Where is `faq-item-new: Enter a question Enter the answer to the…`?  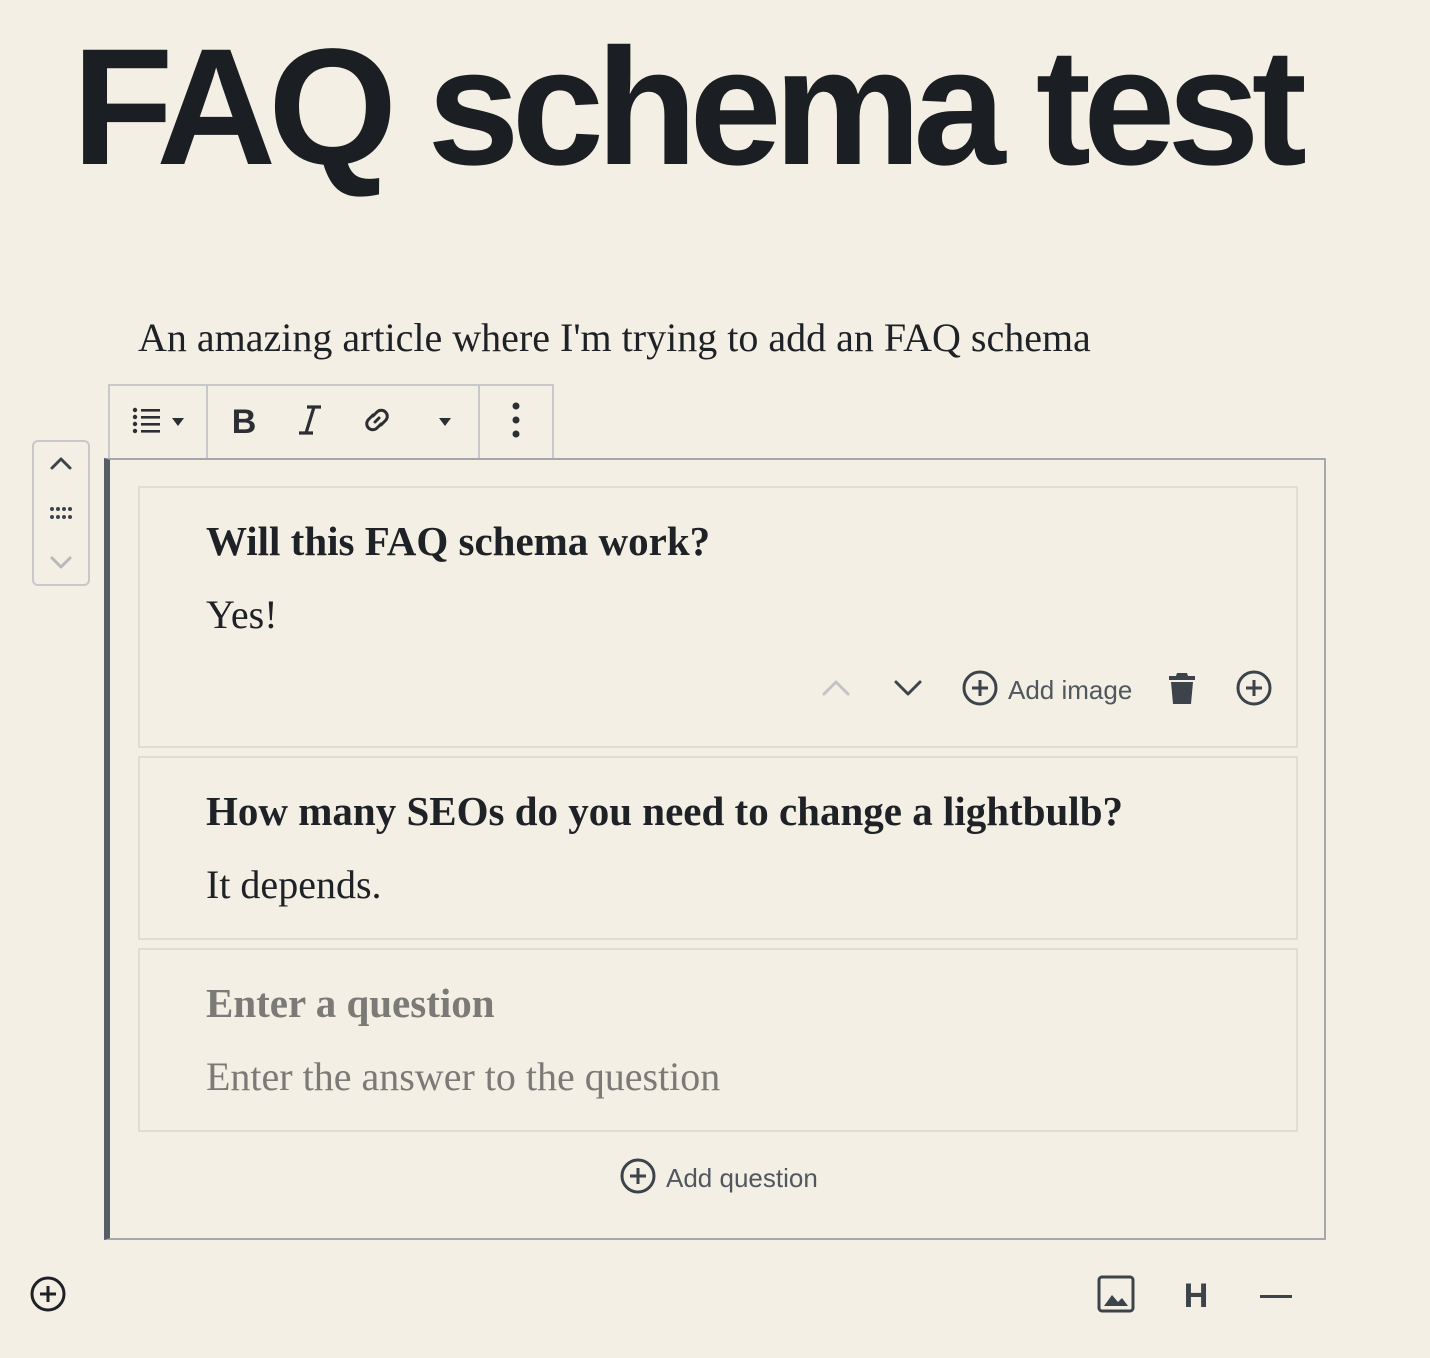
faq-item-new: Enter a question Enter the answer to the… is located at coordinates (718, 1040).